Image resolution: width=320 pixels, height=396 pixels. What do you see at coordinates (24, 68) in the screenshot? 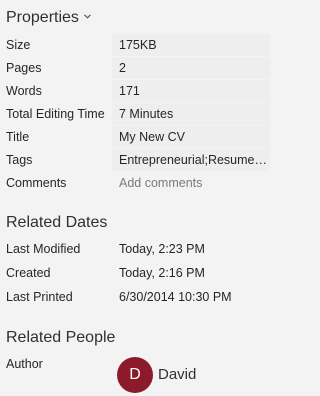
I see `property-label-pages: Pages` at bounding box center [24, 68].